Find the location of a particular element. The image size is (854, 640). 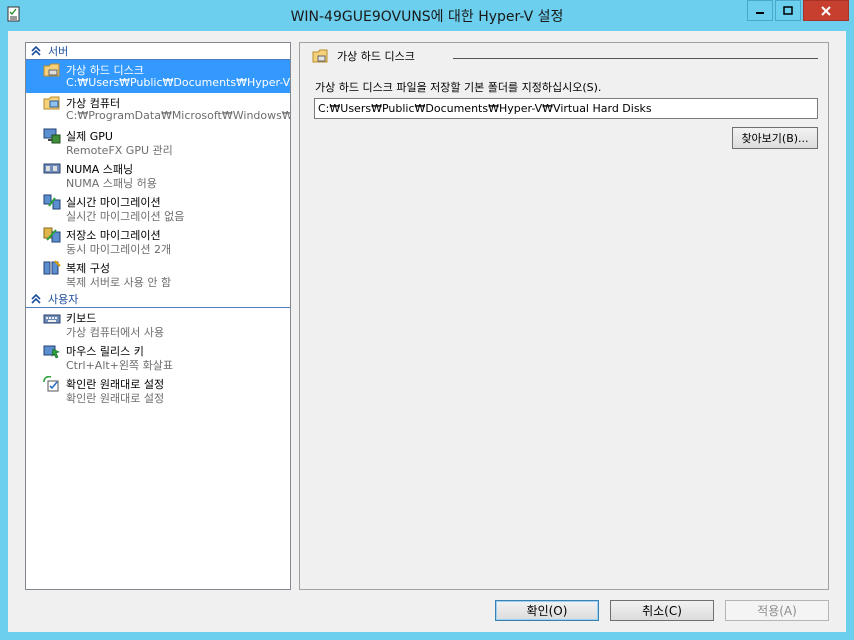

section-header-user: 사용자 is located at coordinates (158, 299).